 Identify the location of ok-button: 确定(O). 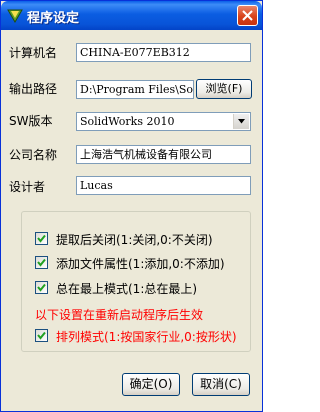
(151, 384).